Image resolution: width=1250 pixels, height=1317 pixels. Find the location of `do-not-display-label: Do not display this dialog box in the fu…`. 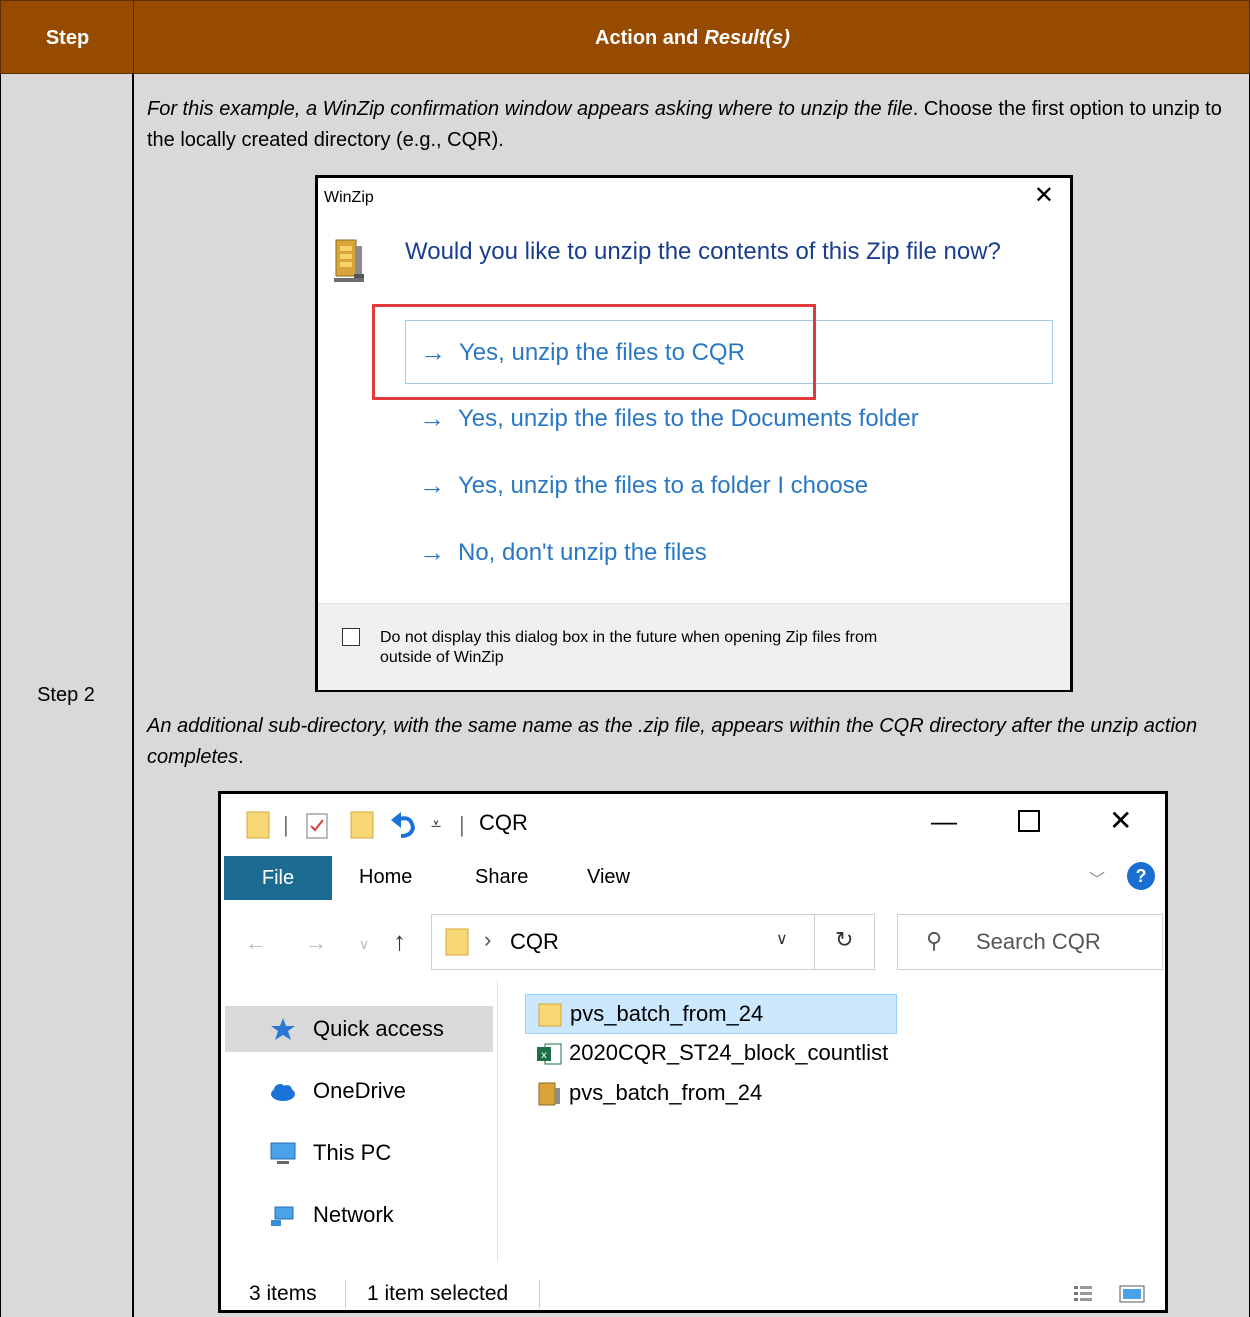

do-not-display-label: Do not display this dialog box in the fu… is located at coordinates (629, 647).